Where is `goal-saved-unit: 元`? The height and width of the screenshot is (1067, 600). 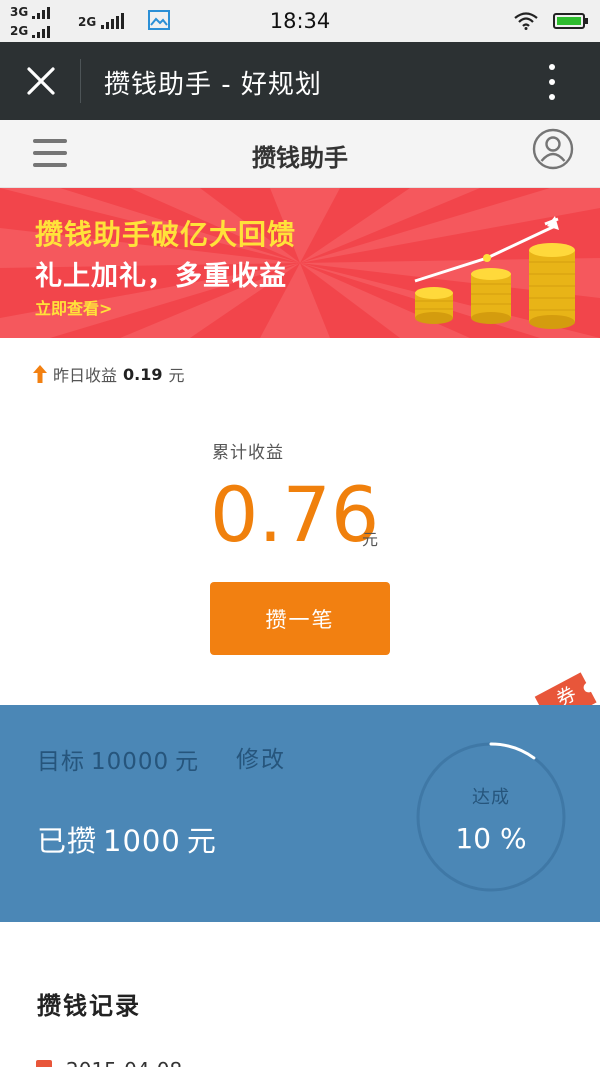 goal-saved-unit: 元 is located at coordinates (201, 841).